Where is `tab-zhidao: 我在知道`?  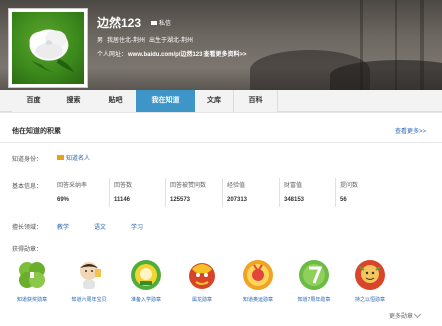
tab-zhidao: 我在知道 is located at coordinates (165, 101).